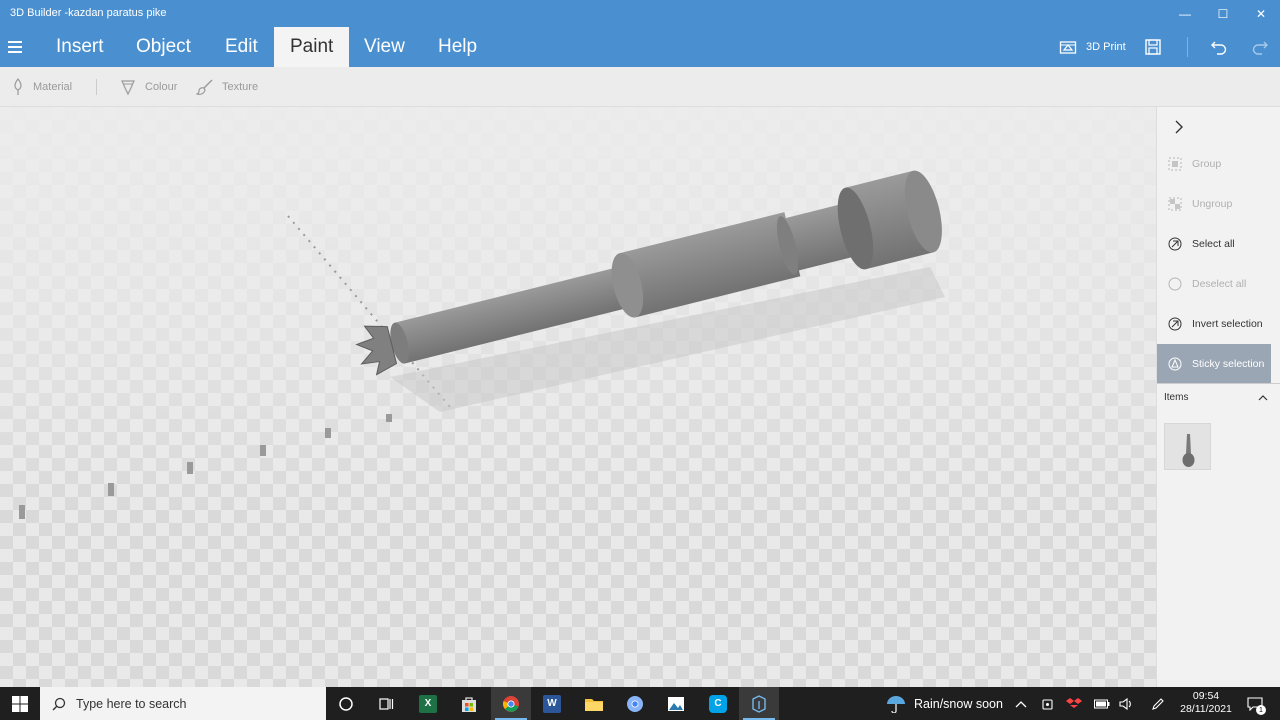 The height and width of the screenshot is (720, 1280). I want to click on item-thumbnail, so click(1187, 446).